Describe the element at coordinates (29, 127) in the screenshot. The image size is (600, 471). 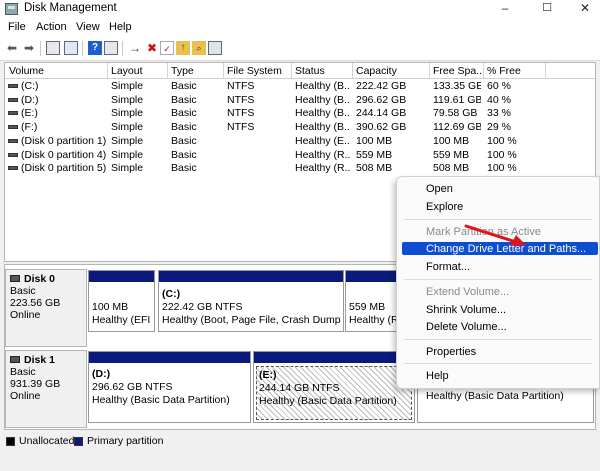
I see `cell-volume: (F:)` at that location.